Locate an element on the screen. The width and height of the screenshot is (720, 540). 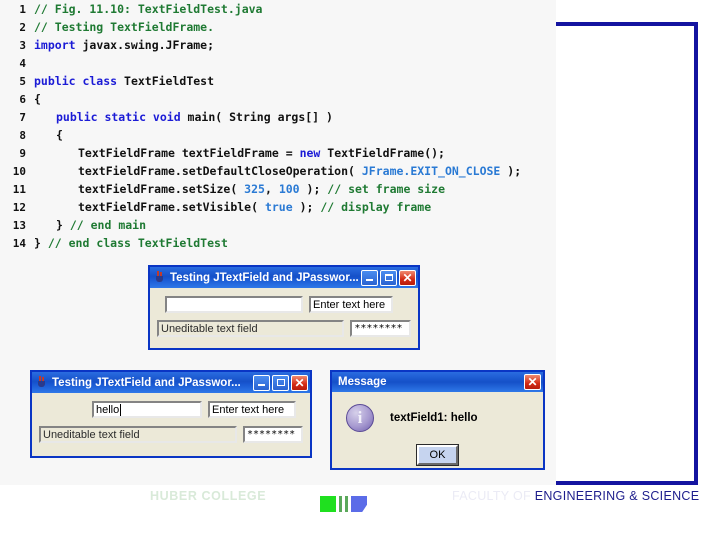
code-token: true is located at coordinates (278, 207).